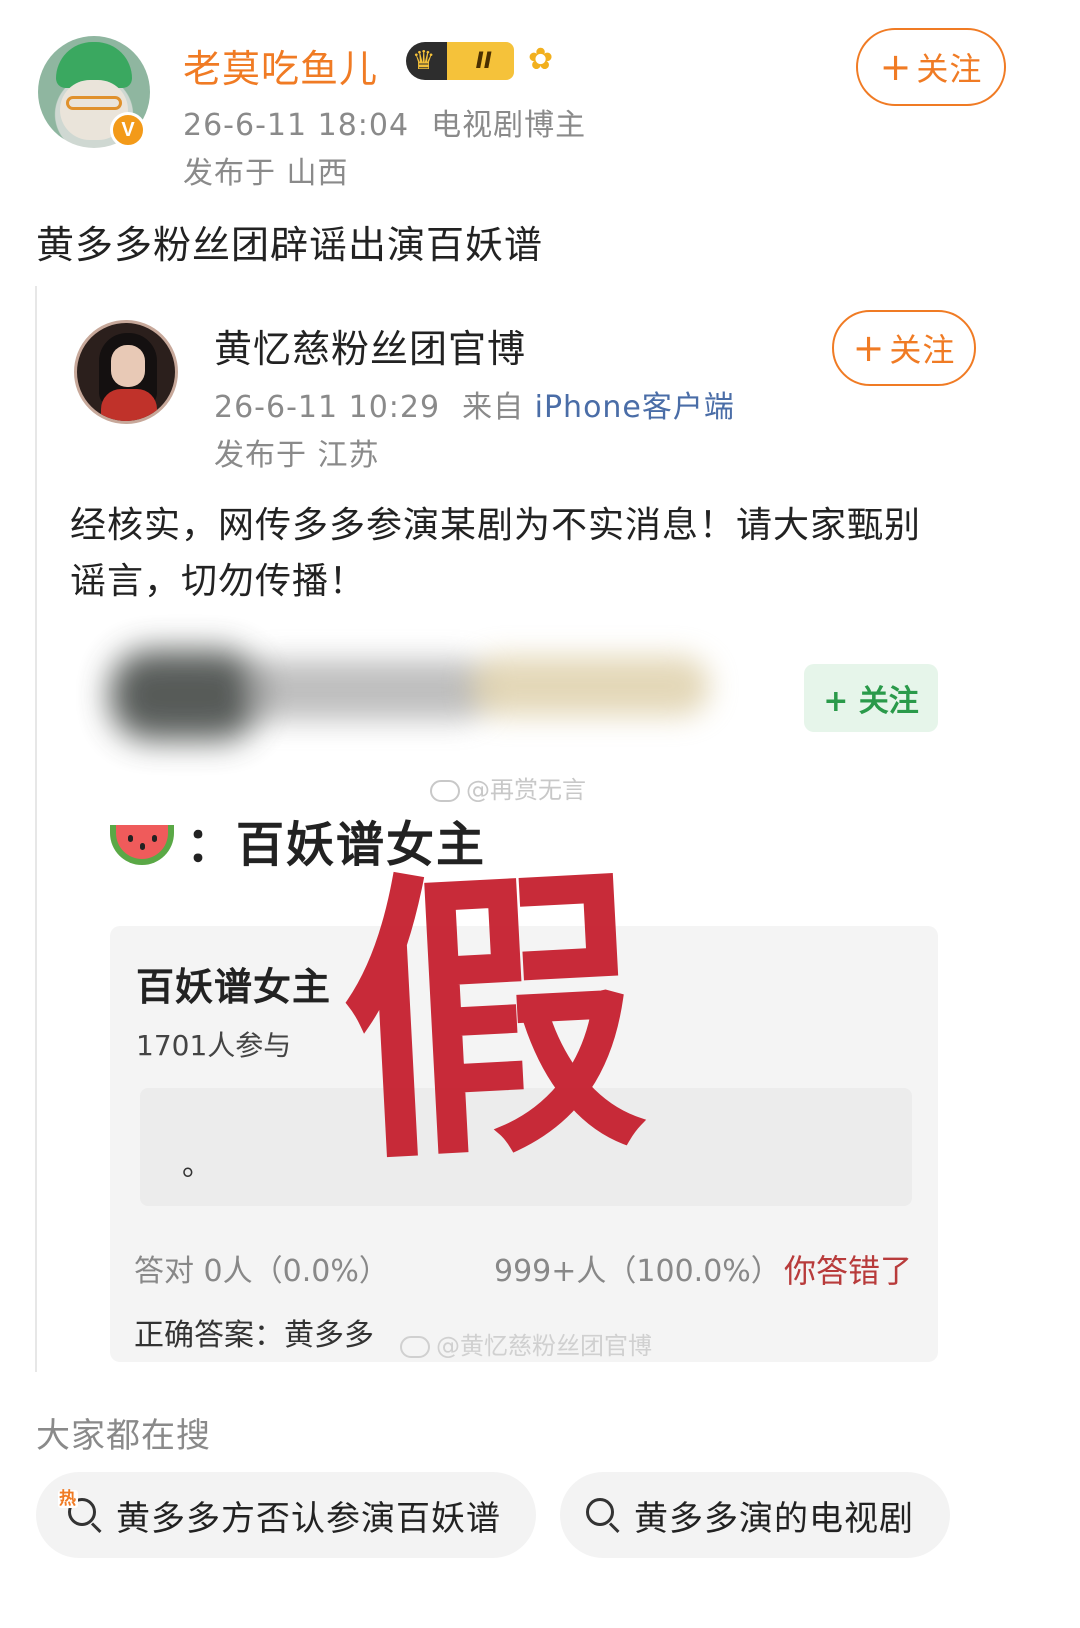 This screenshot has width=1080, height=1628. What do you see at coordinates (460, 61) in the screenshot?
I see `member-level-badge: ♛ II` at bounding box center [460, 61].